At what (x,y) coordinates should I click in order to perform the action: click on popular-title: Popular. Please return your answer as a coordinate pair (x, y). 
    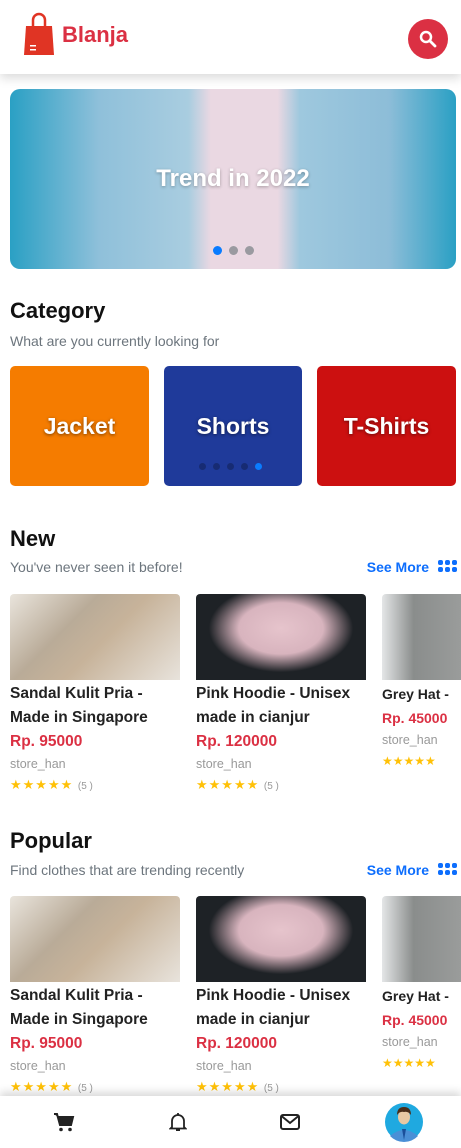
    Looking at the image, I should click on (51, 840).